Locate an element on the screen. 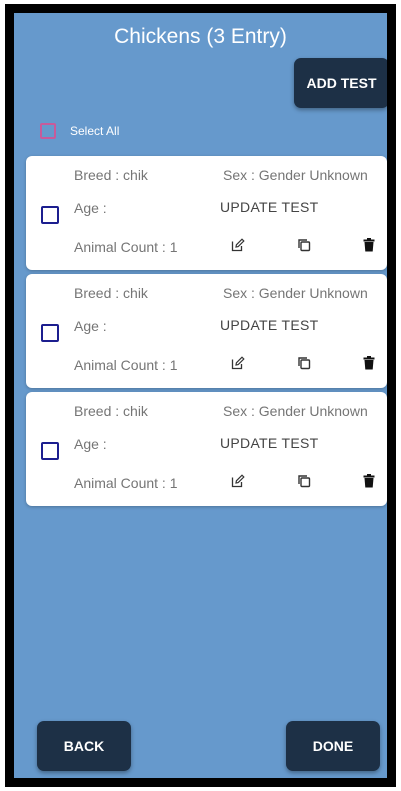 The height and width of the screenshot is (791, 401). select-all-checkbox is located at coordinates (48, 131).